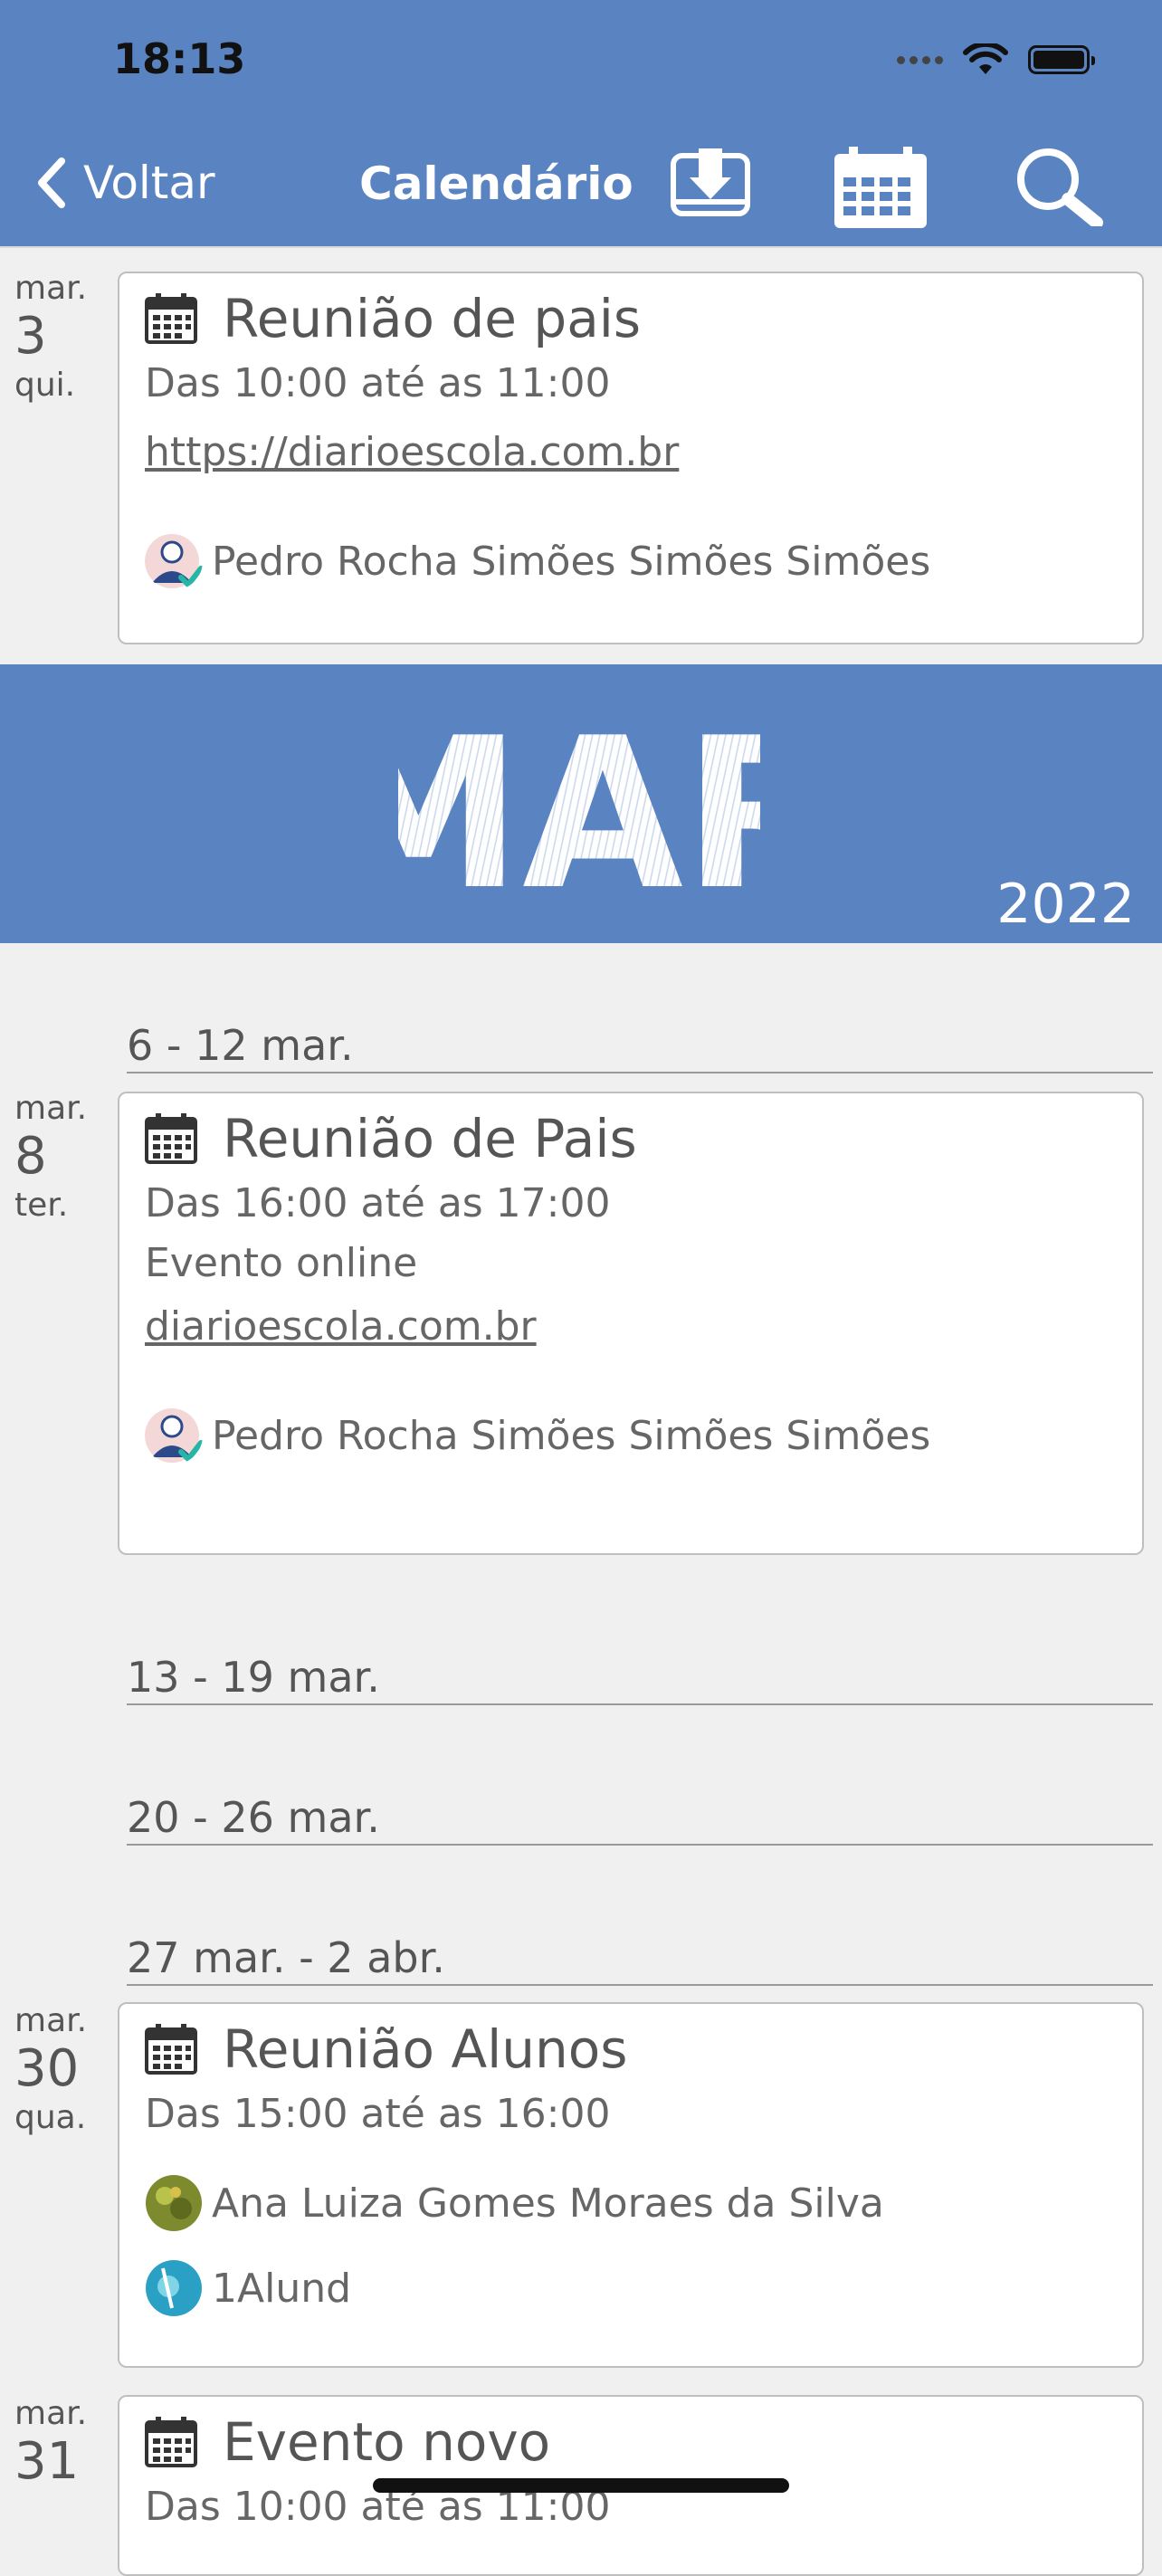 This screenshot has height=2576, width=1162. I want to click on event-location: Evento online, so click(282, 1263).